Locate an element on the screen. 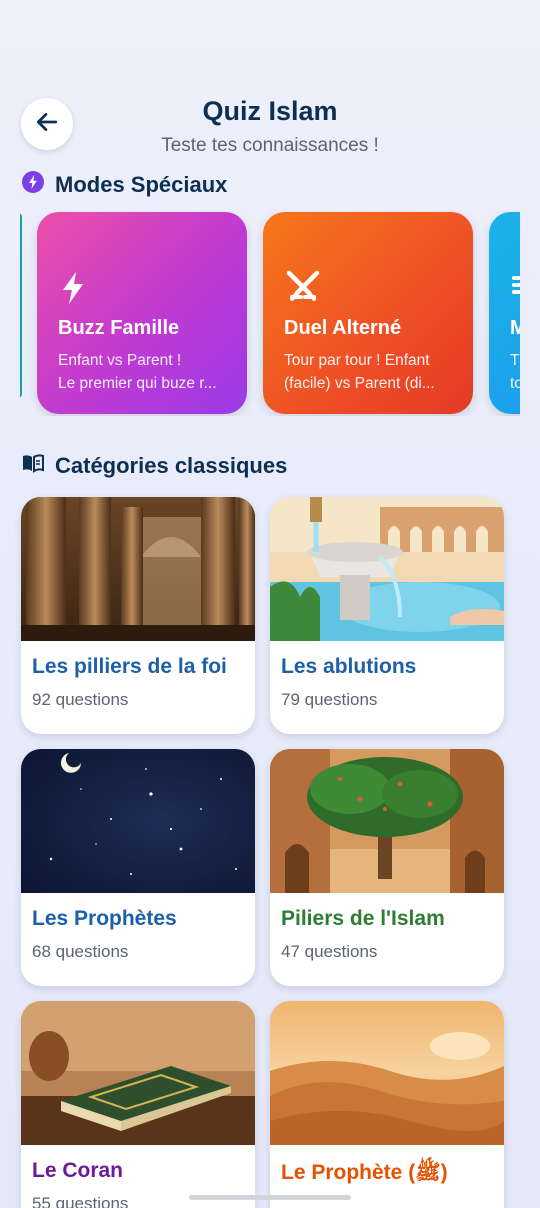  category-card-ablutions: Les ablutions 79 questions is located at coordinates (387, 615).